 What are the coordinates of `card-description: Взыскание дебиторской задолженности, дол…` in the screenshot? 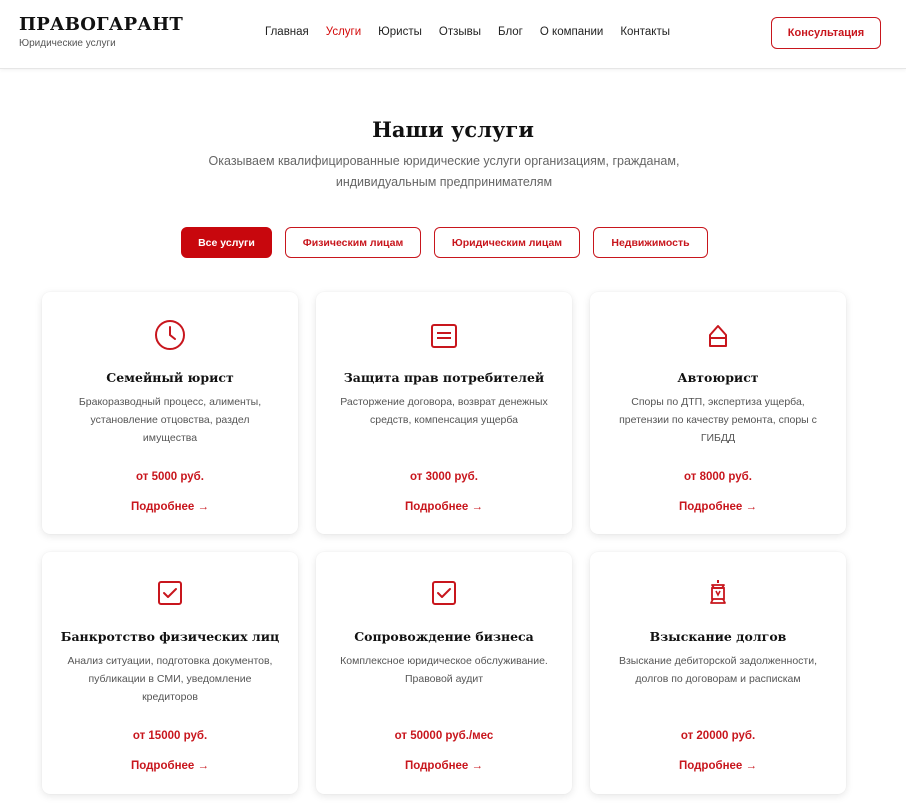 It's located at (718, 670).